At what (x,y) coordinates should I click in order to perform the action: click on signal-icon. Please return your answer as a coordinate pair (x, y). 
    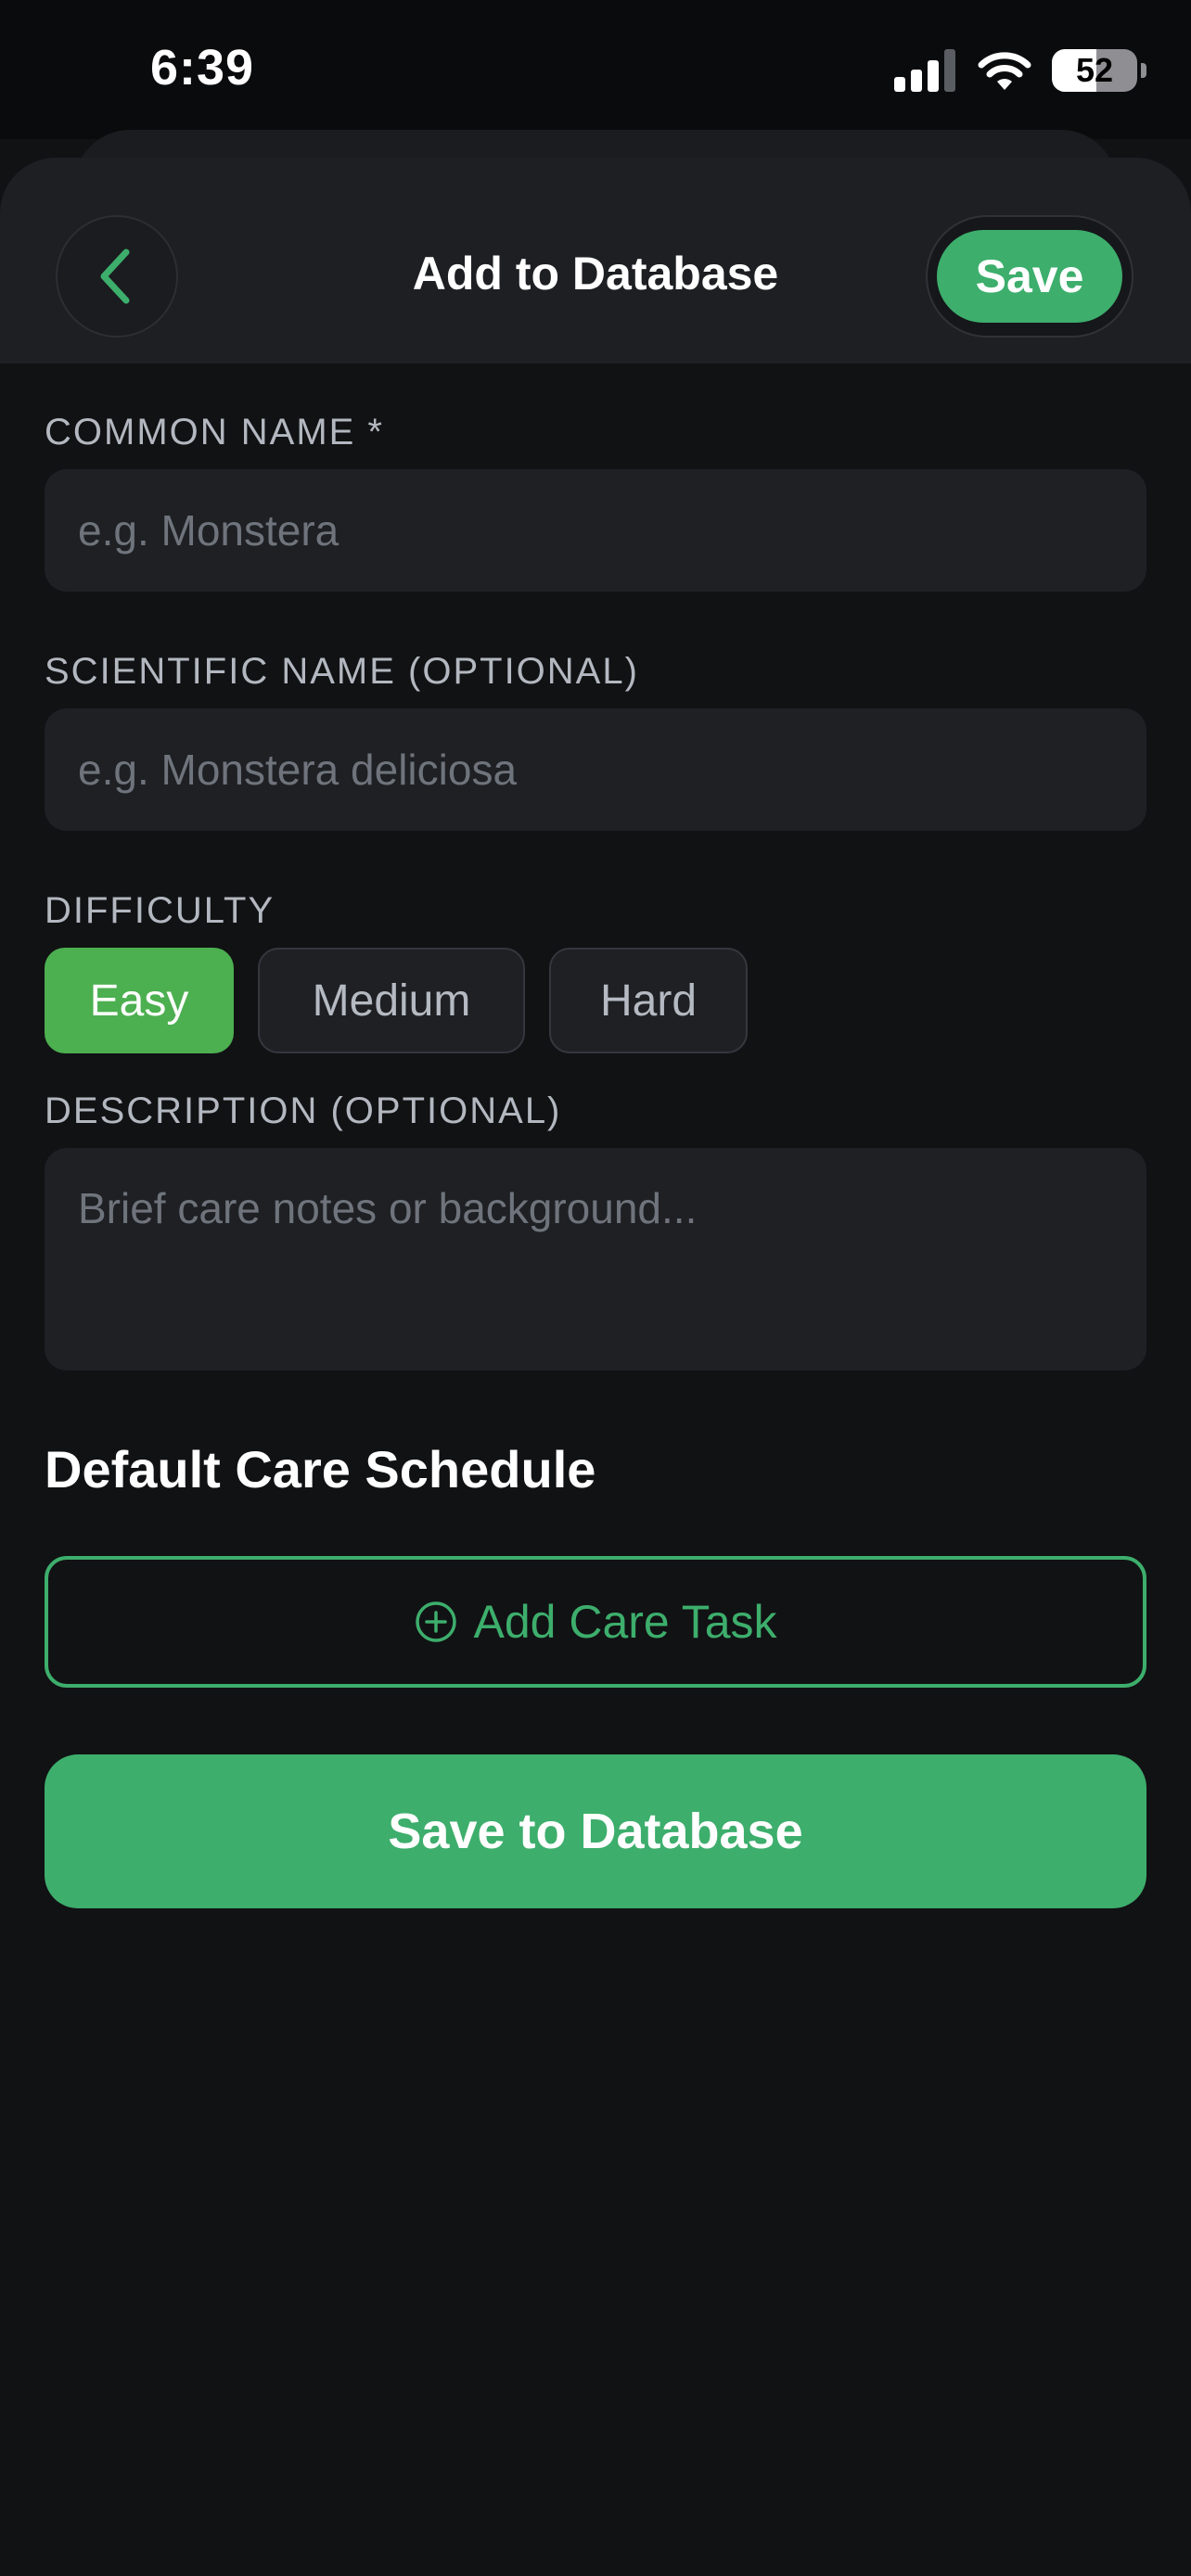
    Looking at the image, I should click on (924, 71).